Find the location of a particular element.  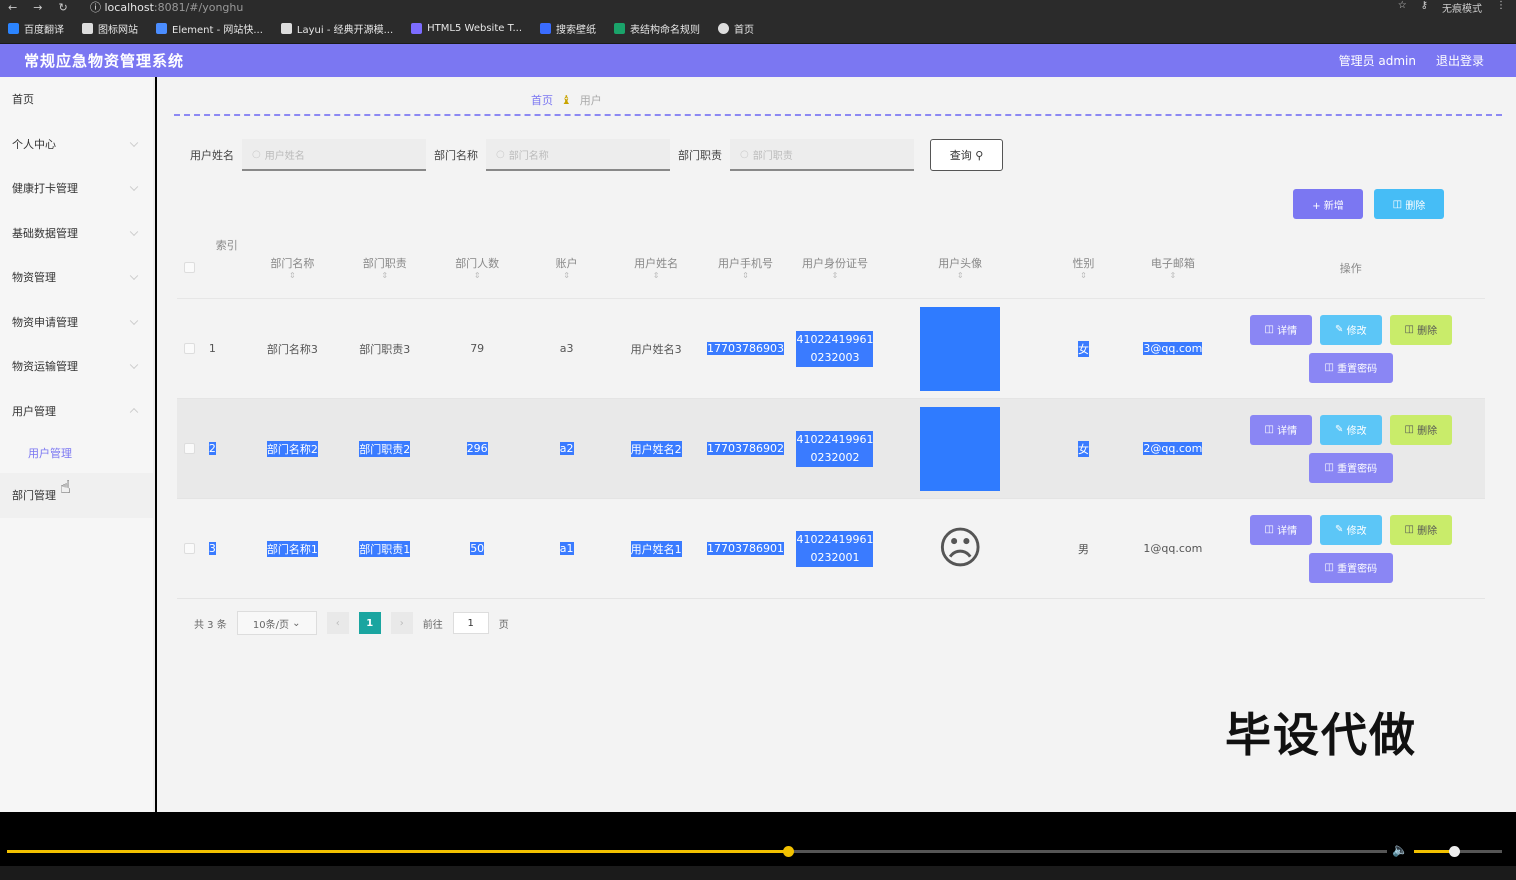

col-dept-name: 部门名称 ⇕ is located at coordinates (292, 267).